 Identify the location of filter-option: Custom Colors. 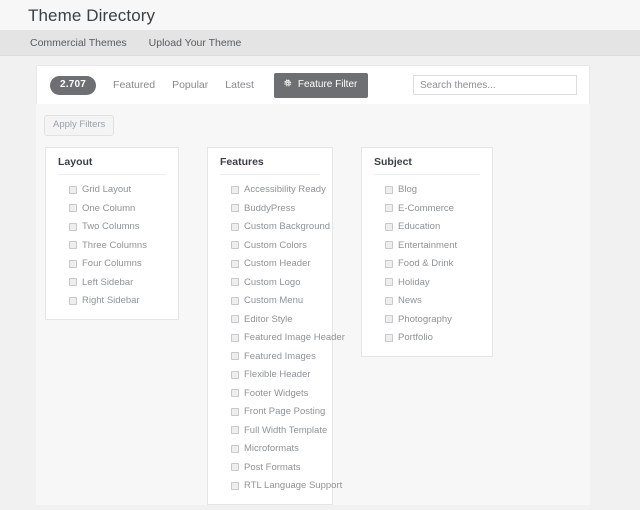
(275, 245).